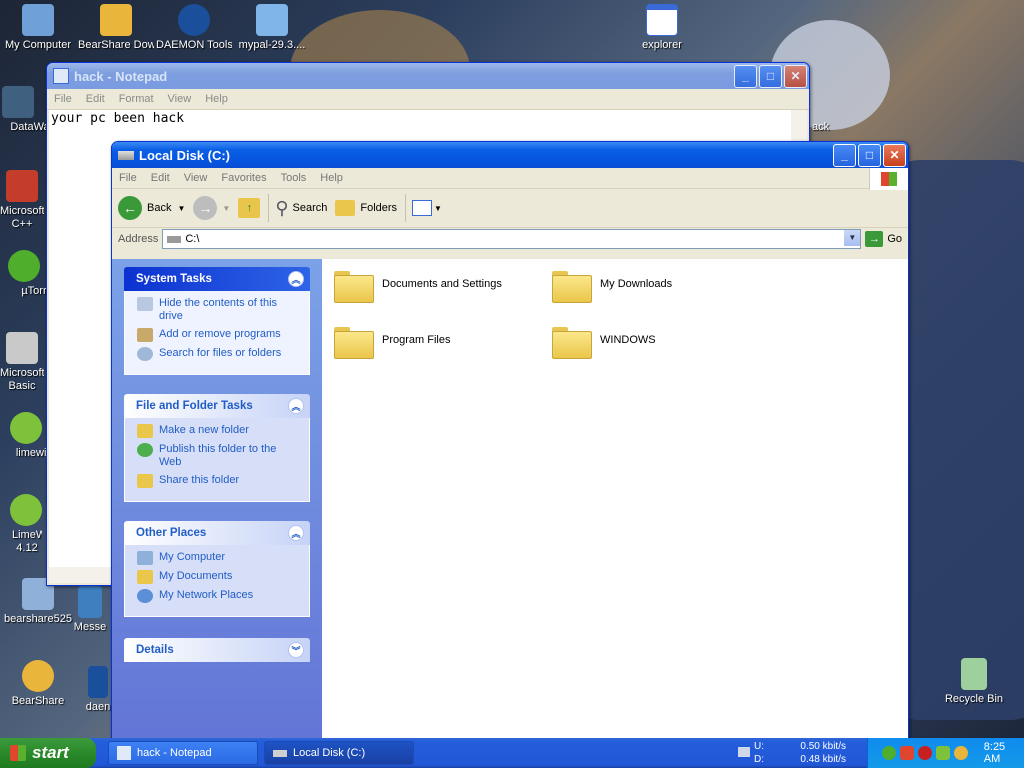 The height and width of the screenshot is (768, 1024). What do you see at coordinates (662, 28) in the screenshot?
I see `desktop-icon-explorer: explorer` at bounding box center [662, 28].